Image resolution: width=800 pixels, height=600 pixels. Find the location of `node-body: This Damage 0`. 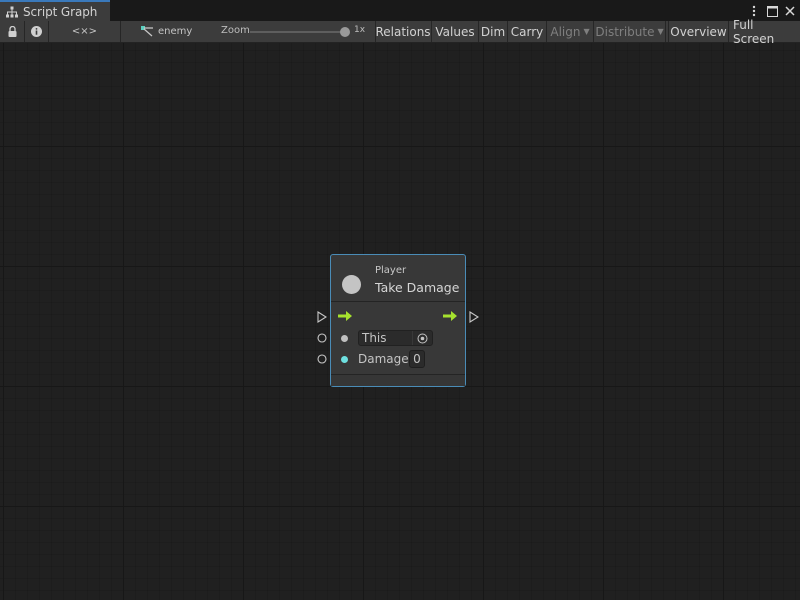

node-body: This Damage 0 is located at coordinates (398, 338).